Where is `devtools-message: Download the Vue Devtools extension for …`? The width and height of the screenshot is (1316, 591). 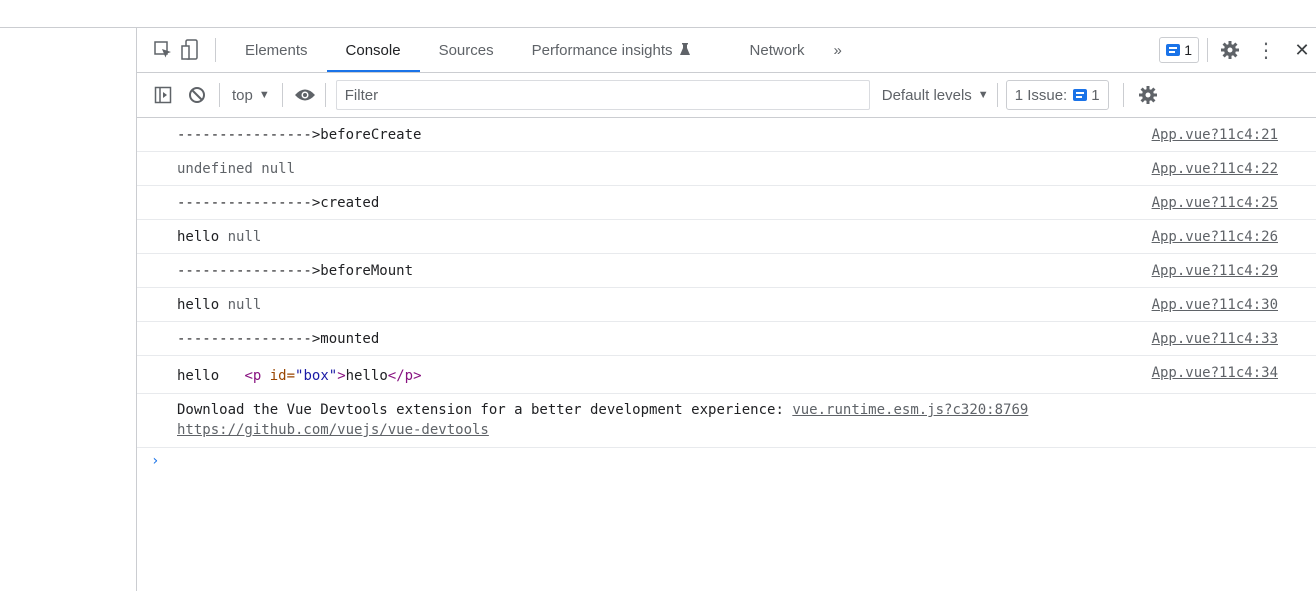 devtools-message: Download the Vue Devtools extension for … is located at coordinates (480, 410).